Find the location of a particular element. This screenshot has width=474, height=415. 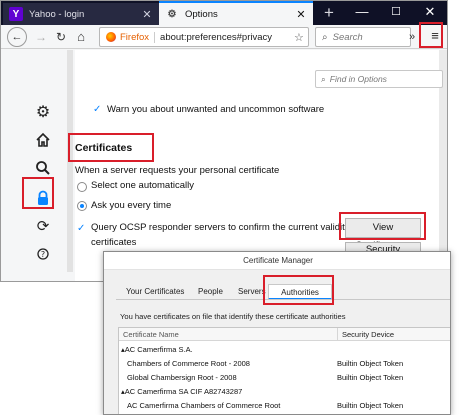

find-placeholder: Find in Options is located at coordinates (358, 79).